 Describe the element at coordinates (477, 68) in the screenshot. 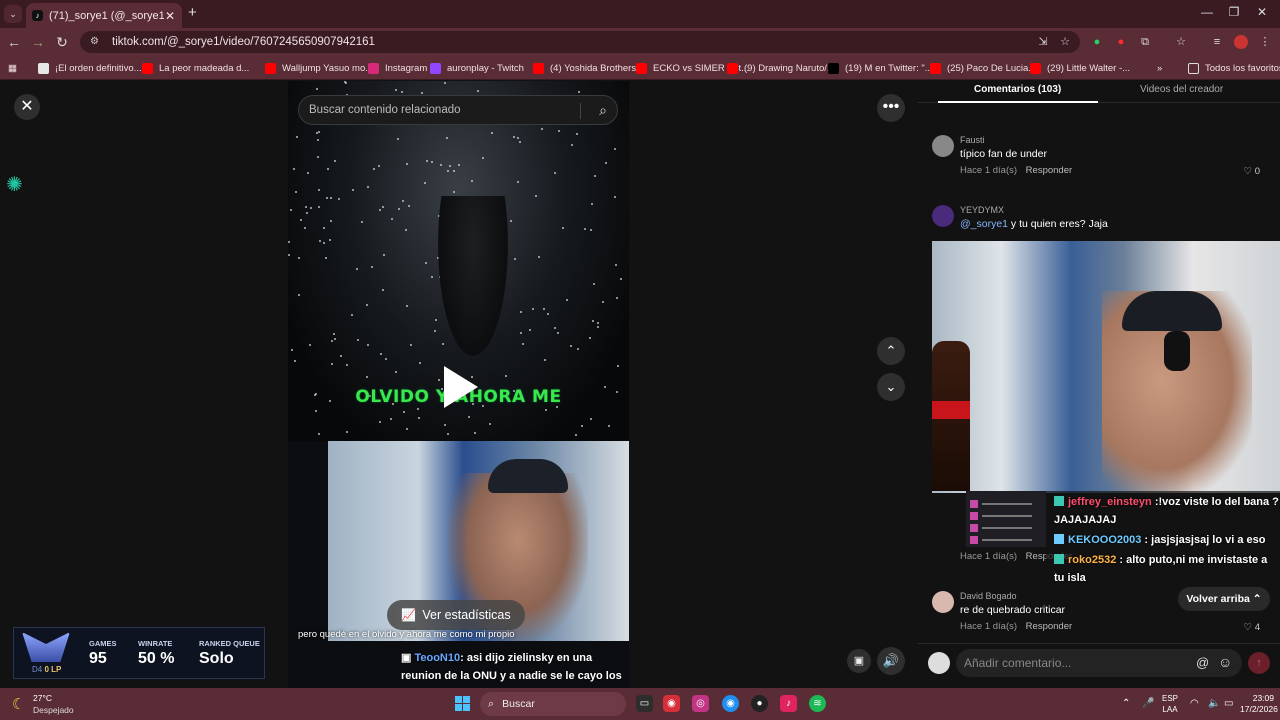

I see `bookmark-item: auronplay - Twitch` at that location.